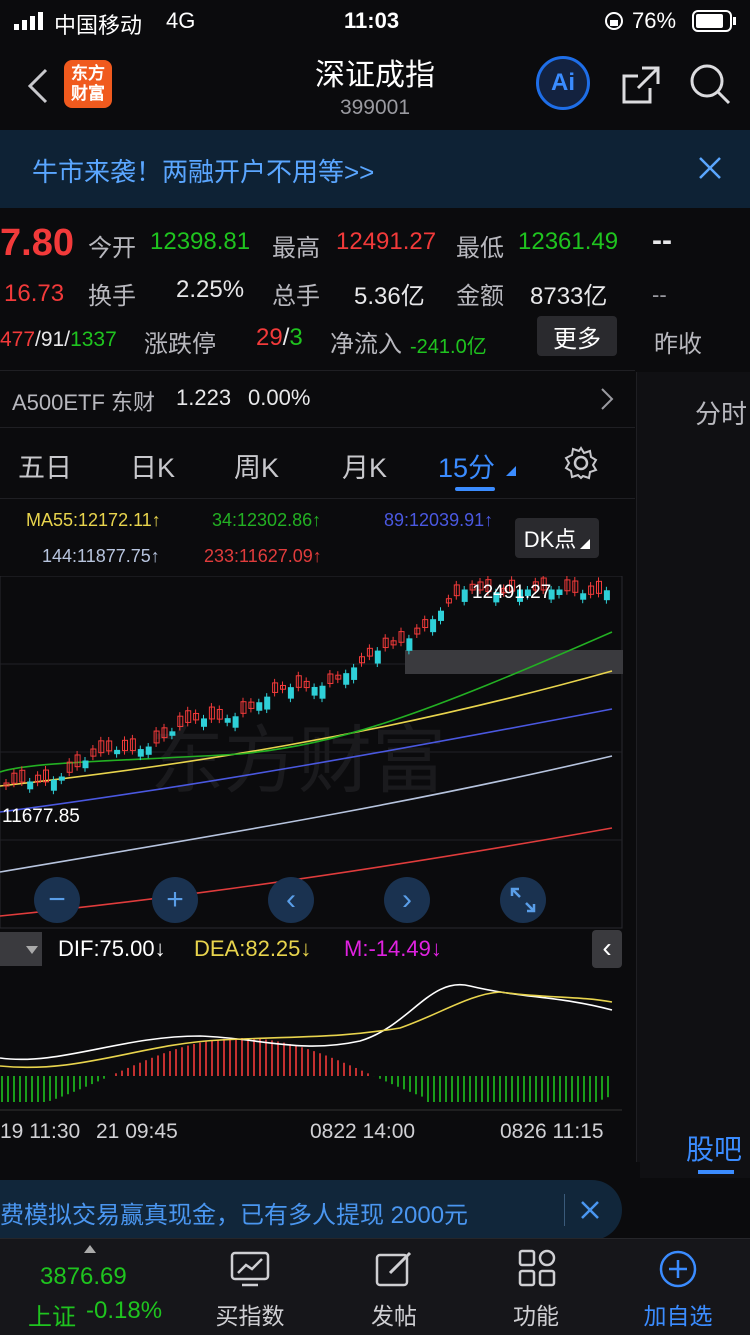 This screenshot has height=1335, width=750. What do you see at coordinates (721, 412) in the screenshot?
I see `fenshi-tab: 分时` at bounding box center [721, 412].